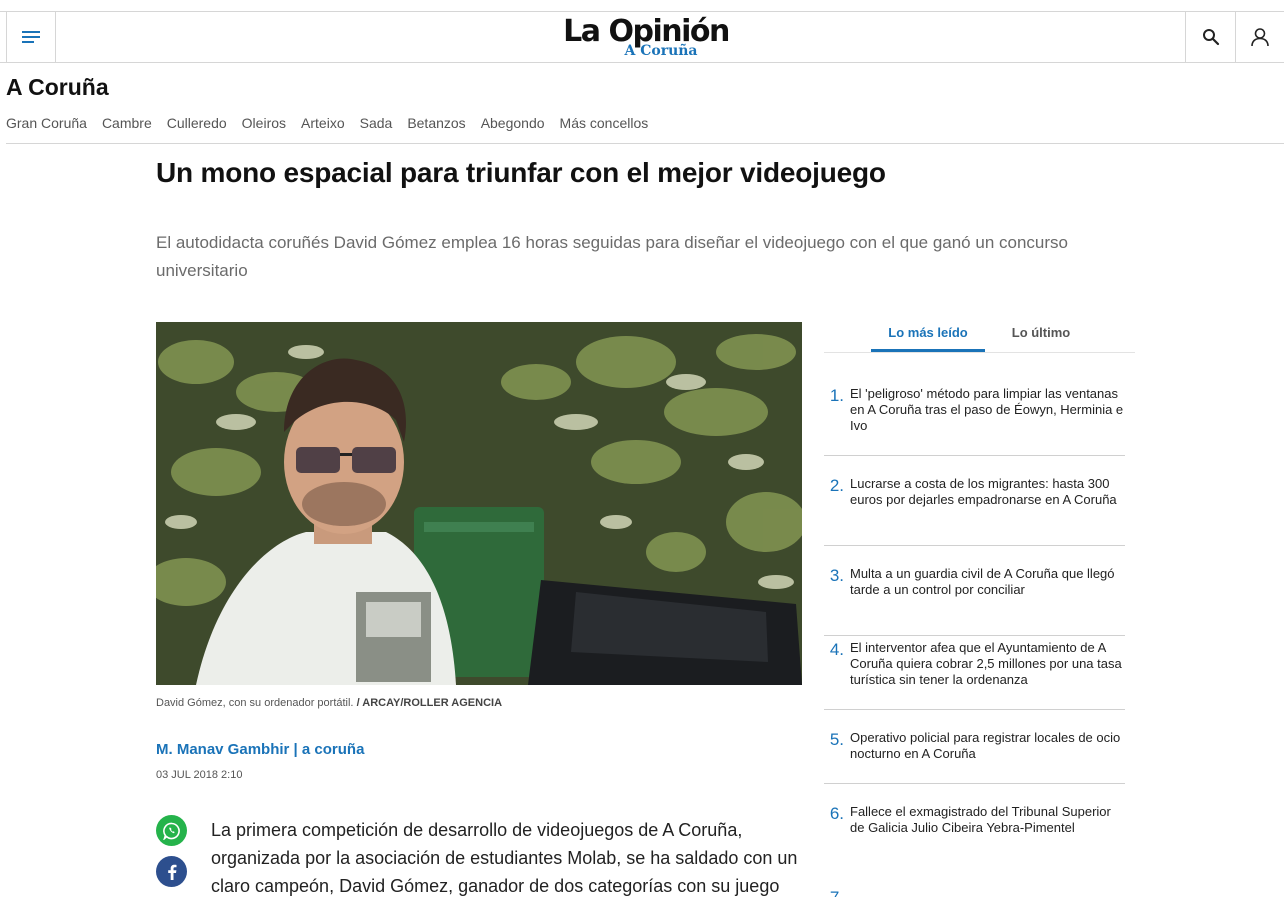  I want to click on user-button, so click(1259, 37).